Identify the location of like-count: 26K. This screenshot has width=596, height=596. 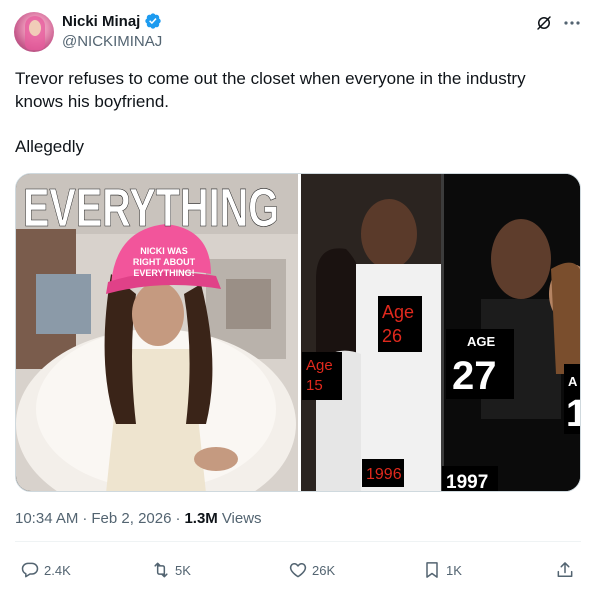
(324, 570).